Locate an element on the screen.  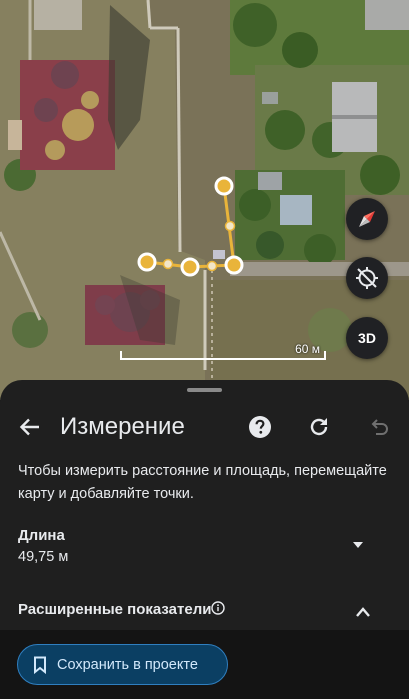
3d-label: 3D is located at coordinates (367, 338).